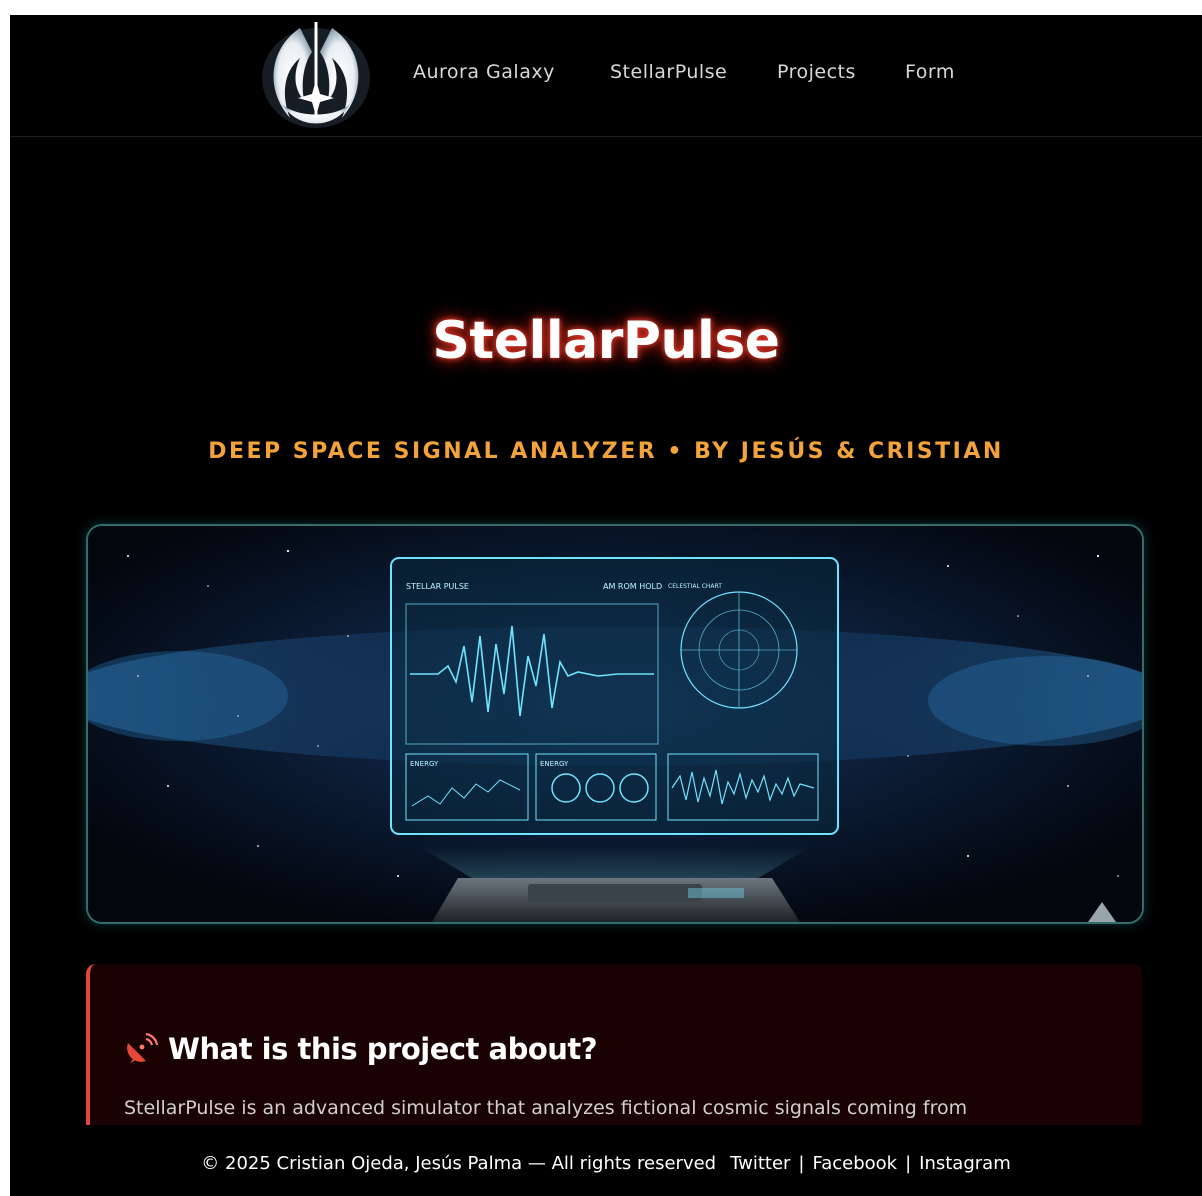 The height and width of the screenshot is (1196, 1202). I want to click on nav-link-form: Form, so click(930, 72).